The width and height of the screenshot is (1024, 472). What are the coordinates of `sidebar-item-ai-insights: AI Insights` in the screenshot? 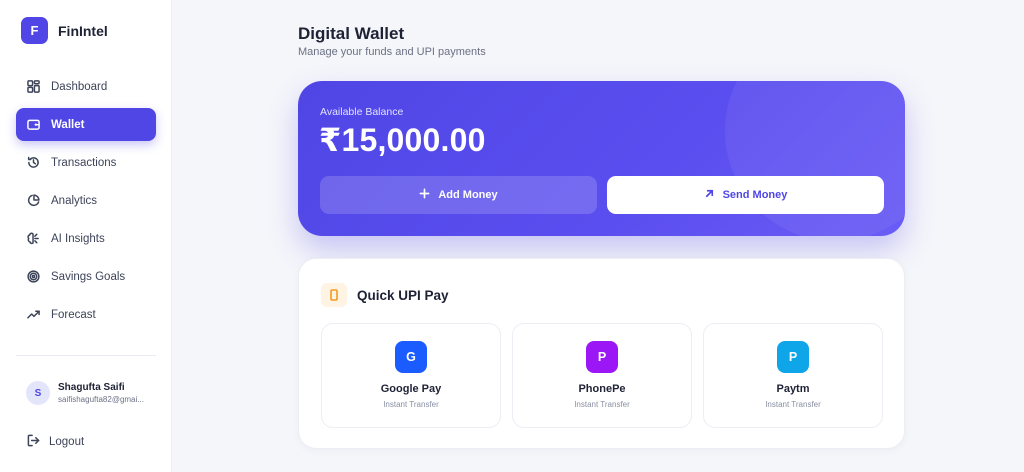 It's located at (86, 238).